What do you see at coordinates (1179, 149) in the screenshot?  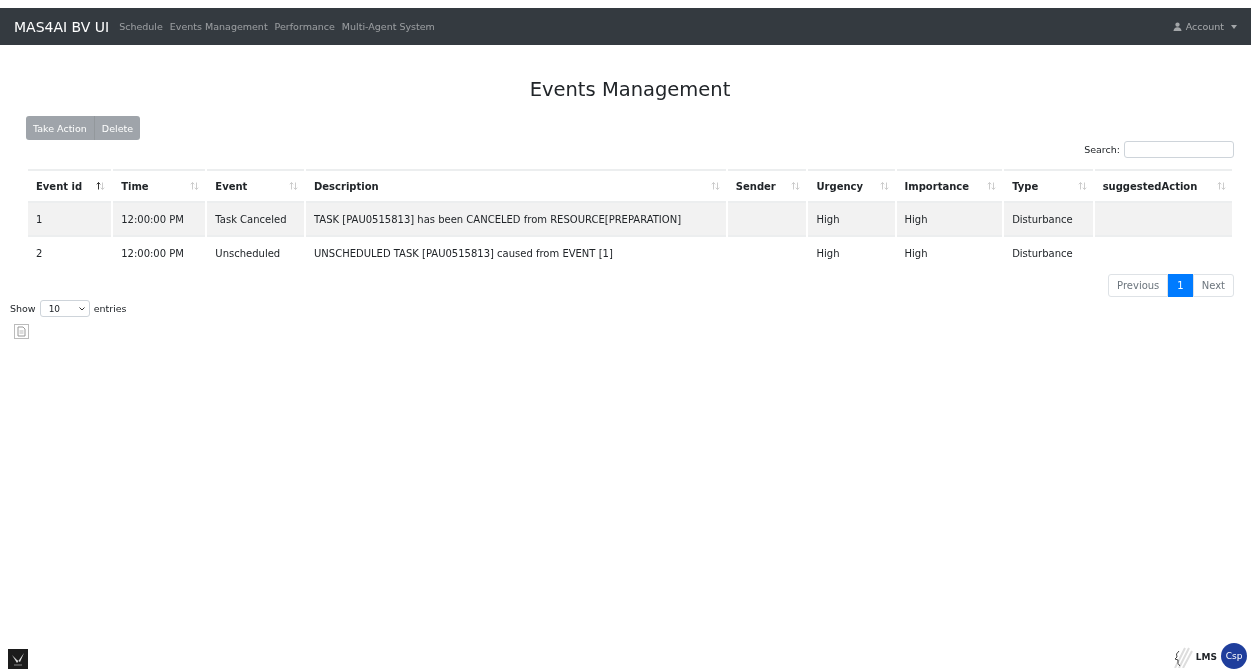 I see `search-field` at bounding box center [1179, 149].